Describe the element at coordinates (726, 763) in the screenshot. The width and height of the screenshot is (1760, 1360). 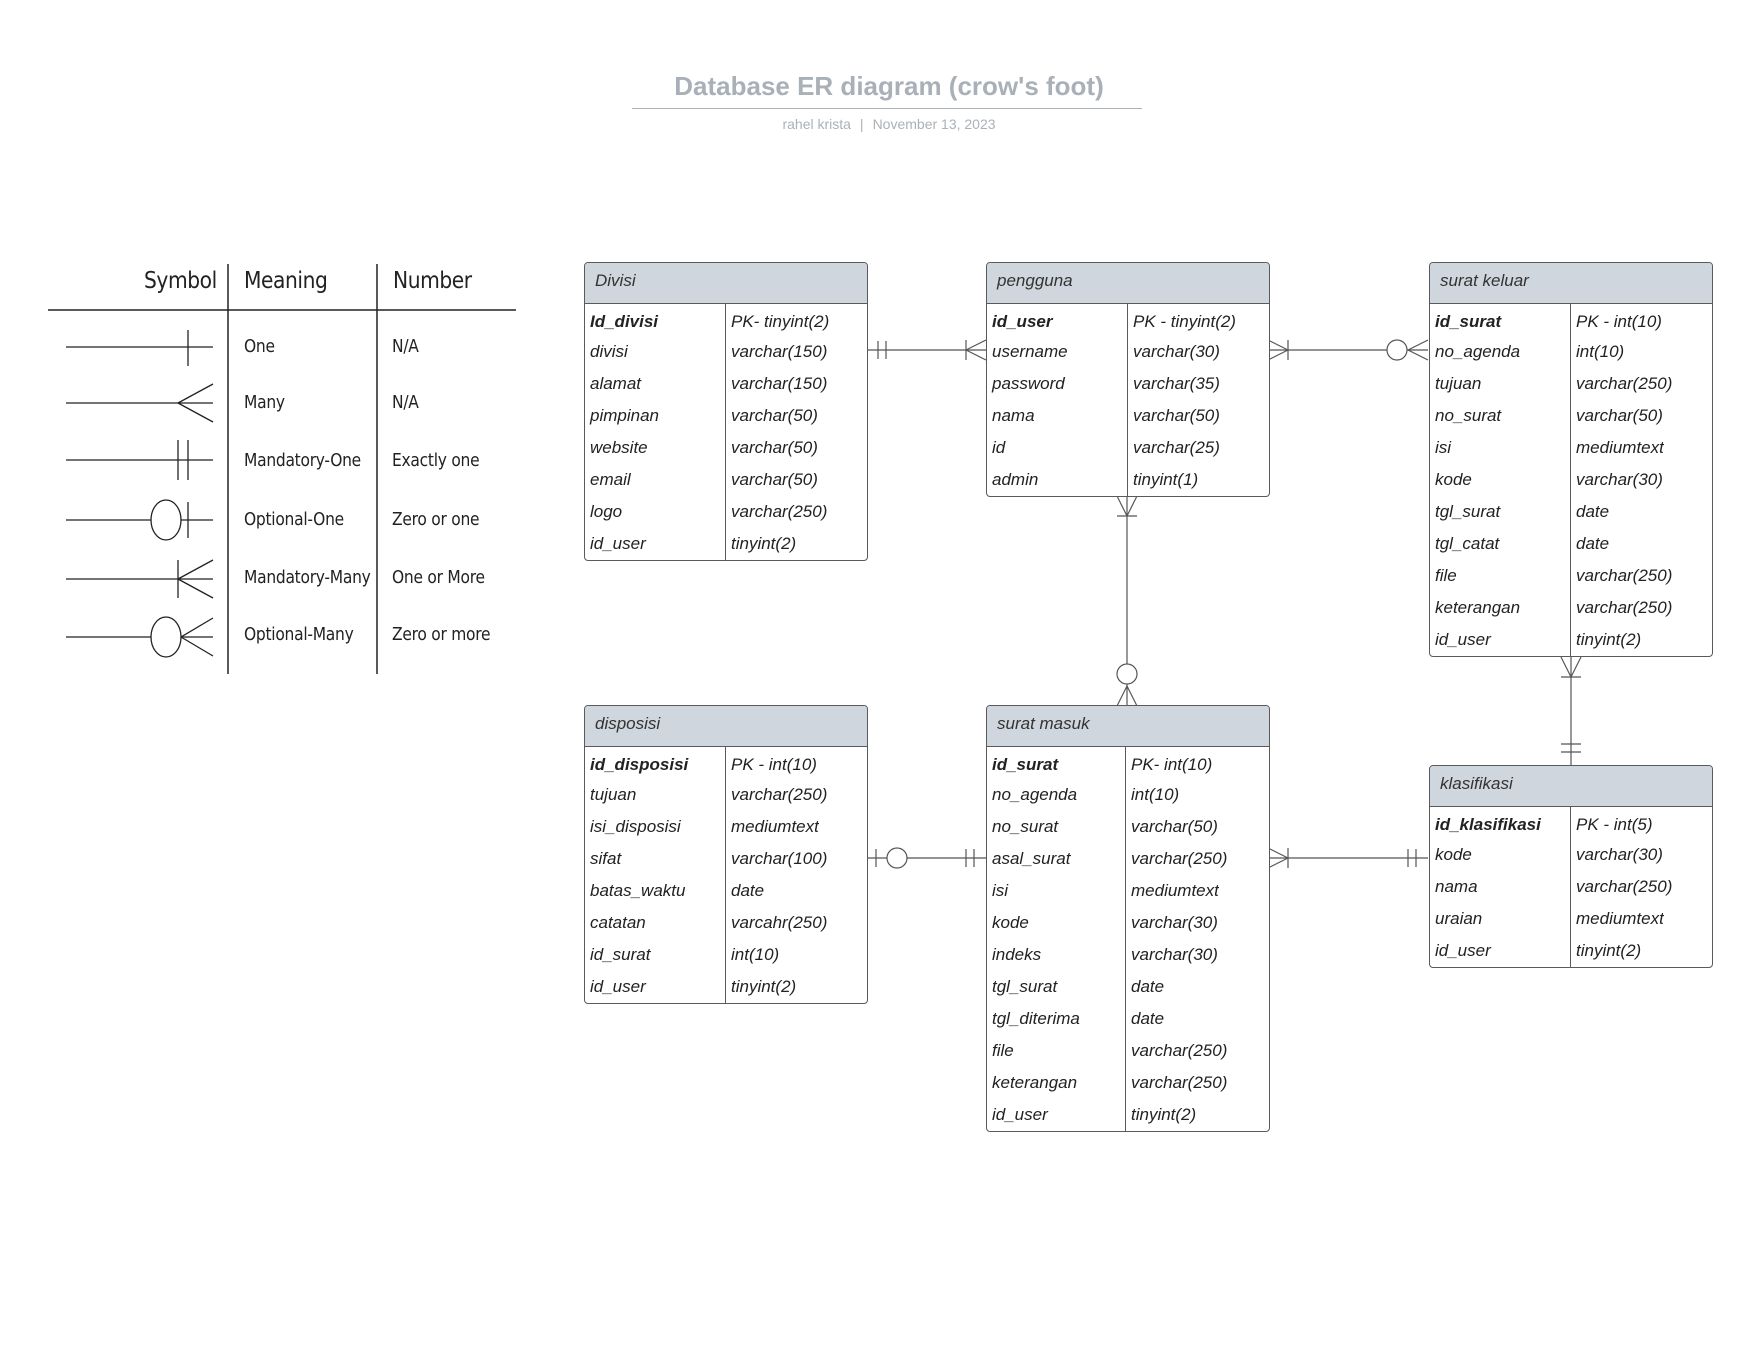
I see `entity-field-row: id_disposisi PK - int(10)` at that location.